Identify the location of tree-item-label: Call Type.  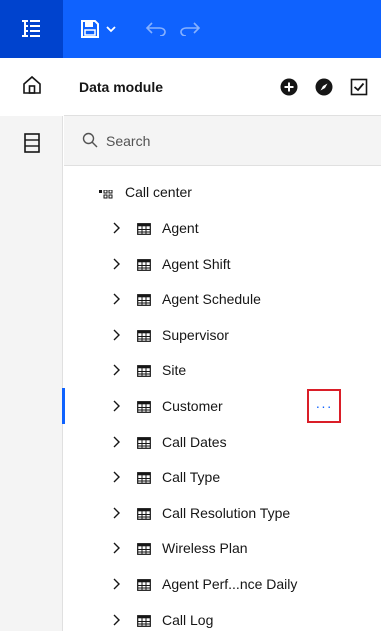
(191, 477).